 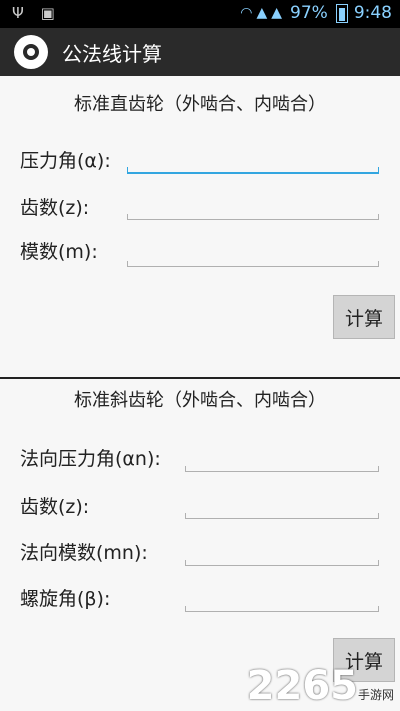 I want to click on helix-angle-input, so click(x=282, y=601).